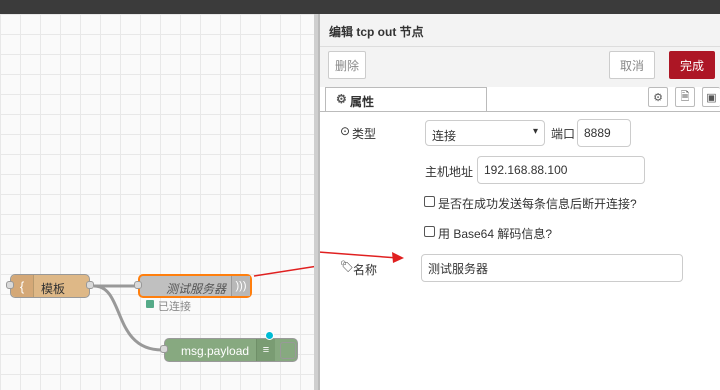  I want to click on tag-icon: 🏷, so click(347, 267).